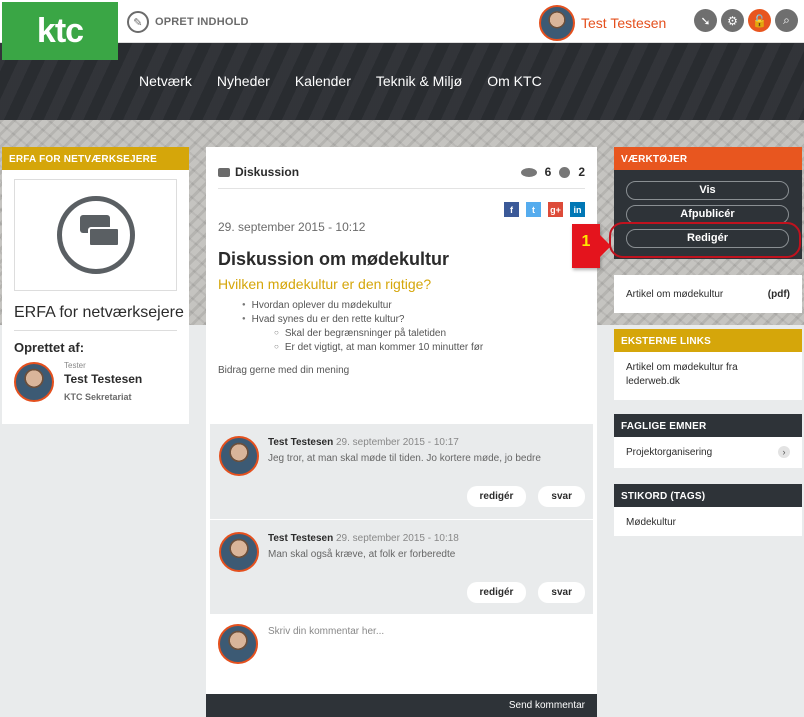 The width and height of the screenshot is (804, 717). What do you see at coordinates (707, 190) in the screenshot?
I see `view-button: Vis` at bounding box center [707, 190].